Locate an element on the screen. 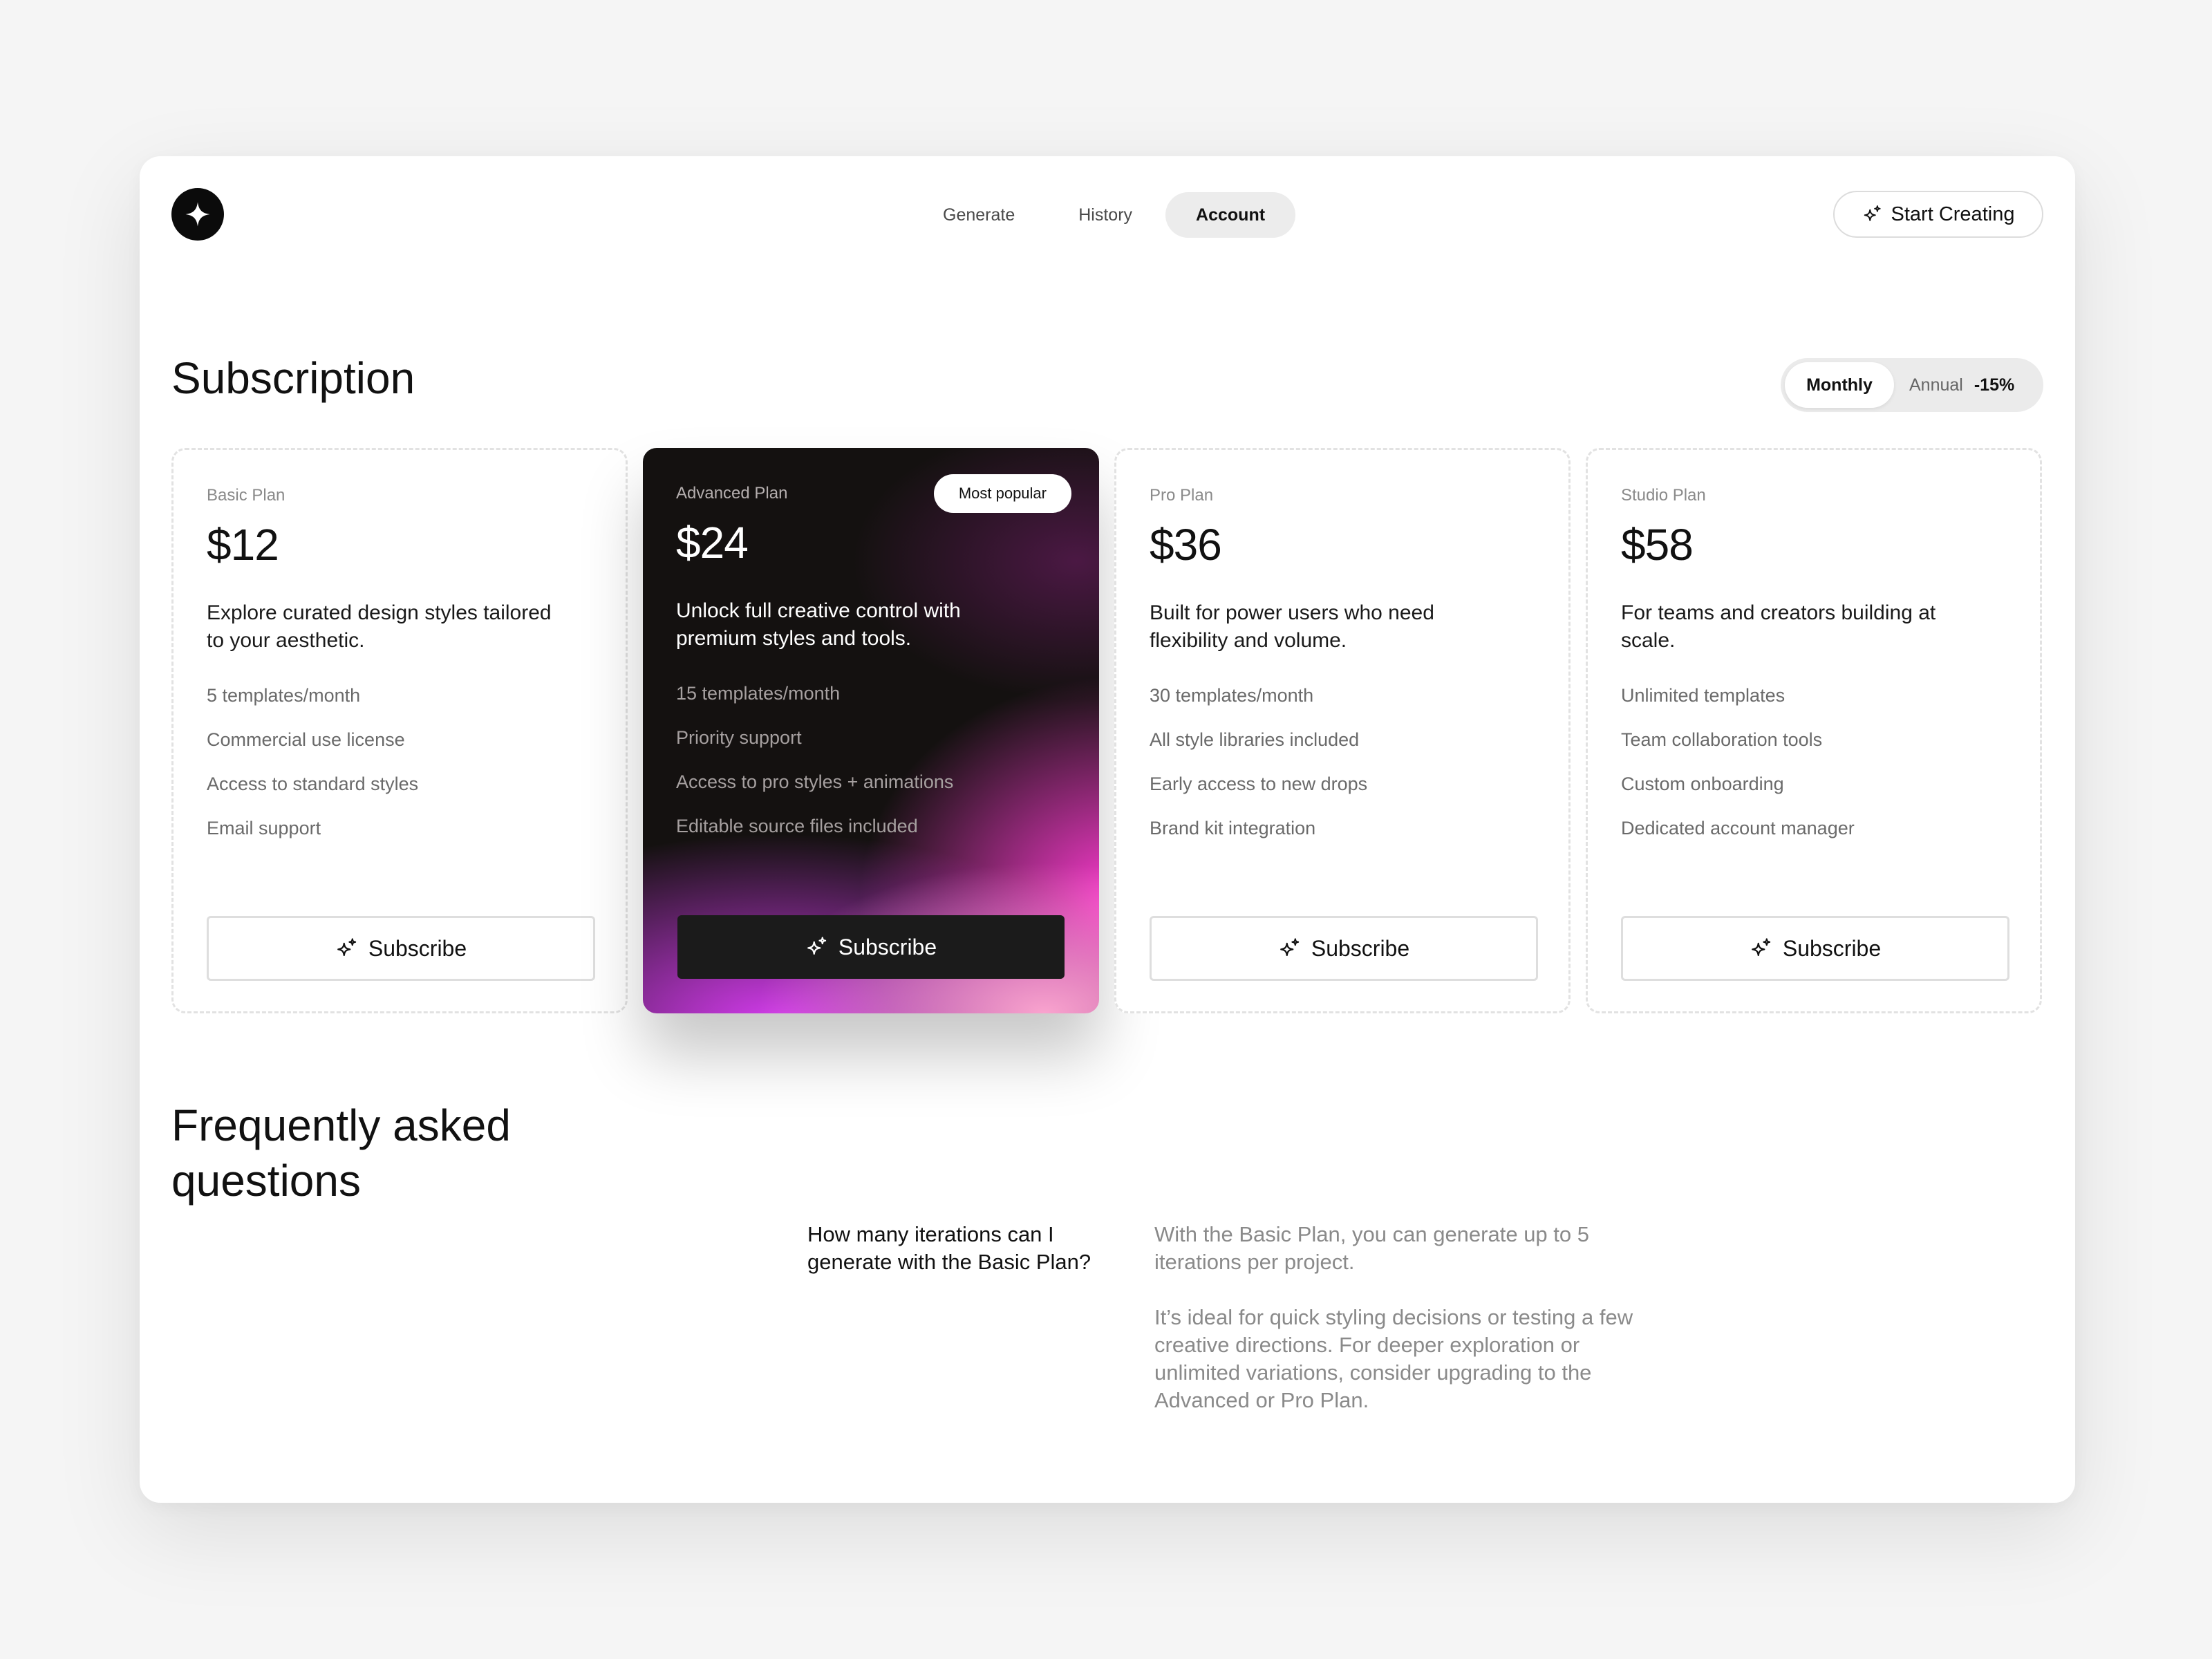  main-nav: Generate History Account is located at coordinates (1104, 215).